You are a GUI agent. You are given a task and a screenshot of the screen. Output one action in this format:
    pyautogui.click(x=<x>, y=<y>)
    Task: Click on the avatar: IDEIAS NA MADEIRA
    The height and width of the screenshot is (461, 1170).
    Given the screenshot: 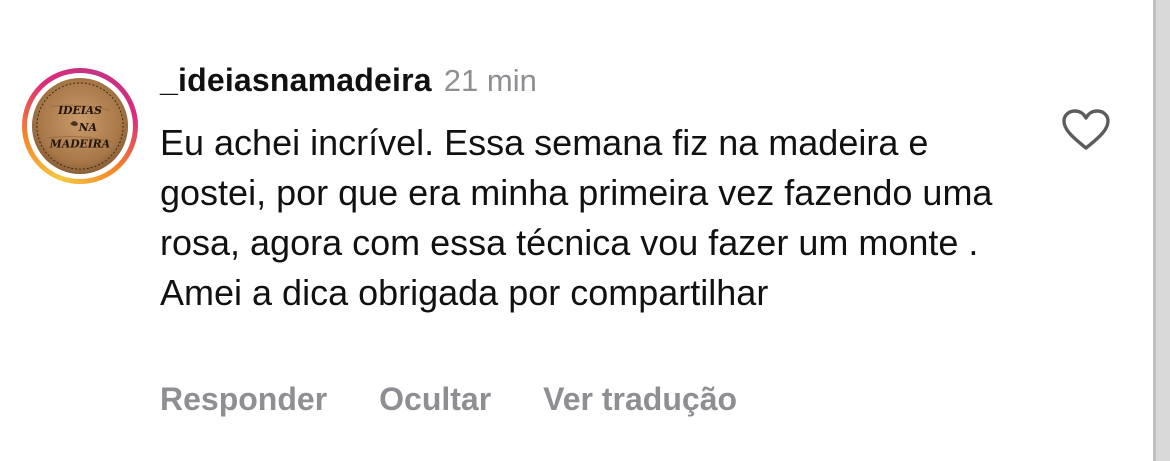 What is the action you would take?
    pyautogui.click(x=80, y=126)
    